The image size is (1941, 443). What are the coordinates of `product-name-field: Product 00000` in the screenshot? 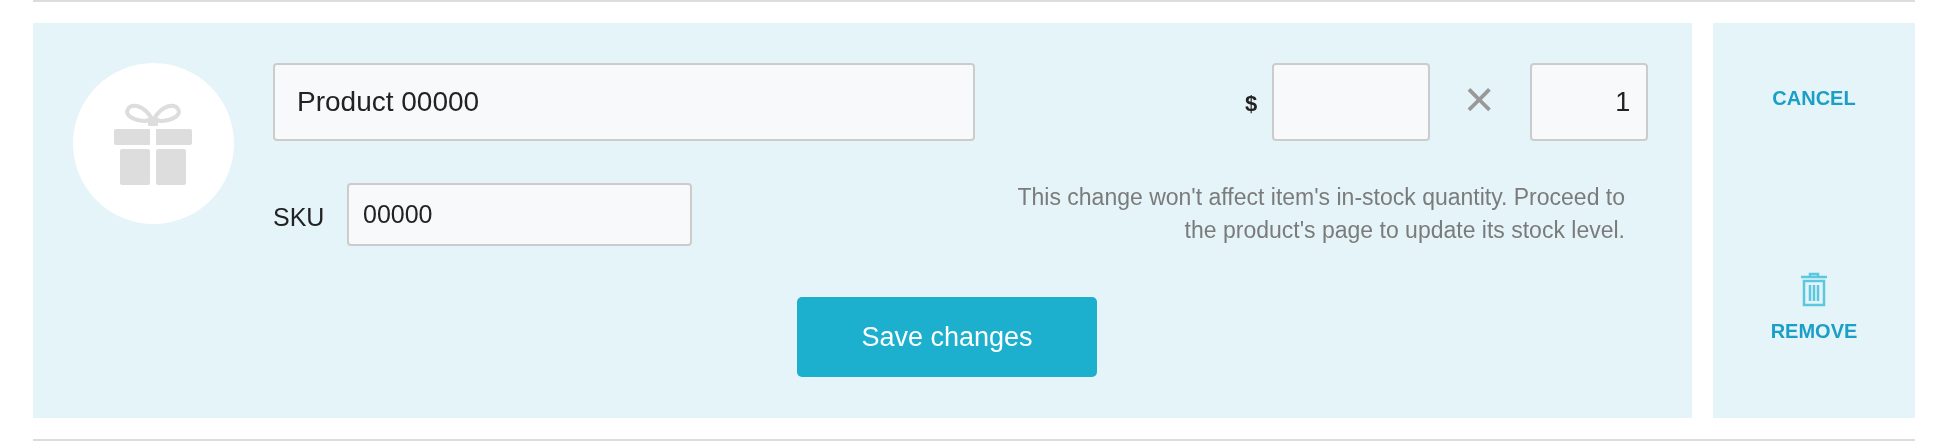 It's located at (624, 102).